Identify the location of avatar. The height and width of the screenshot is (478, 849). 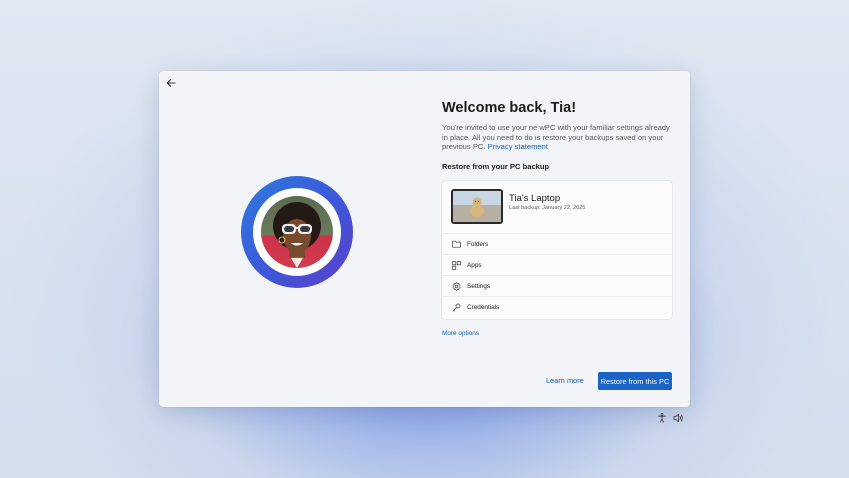
(297, 232).